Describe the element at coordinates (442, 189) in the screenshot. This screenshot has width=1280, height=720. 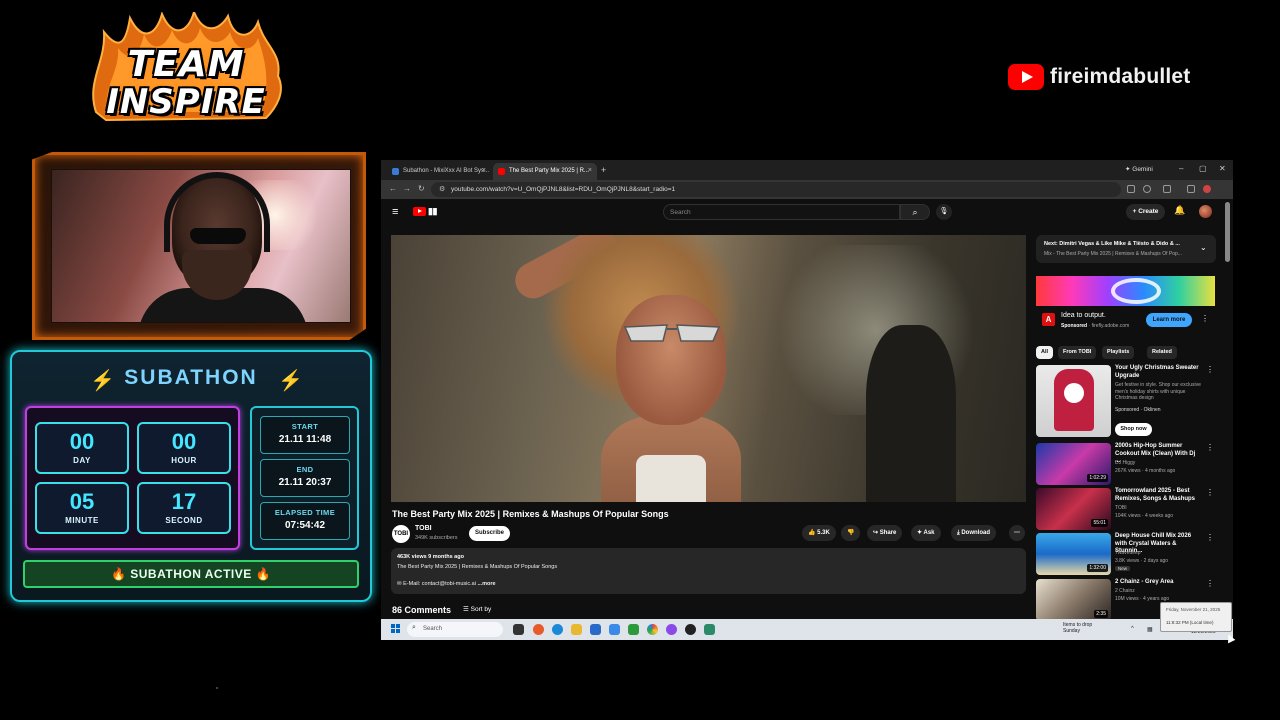
I see `site-info-icon: ⚙` at that location.